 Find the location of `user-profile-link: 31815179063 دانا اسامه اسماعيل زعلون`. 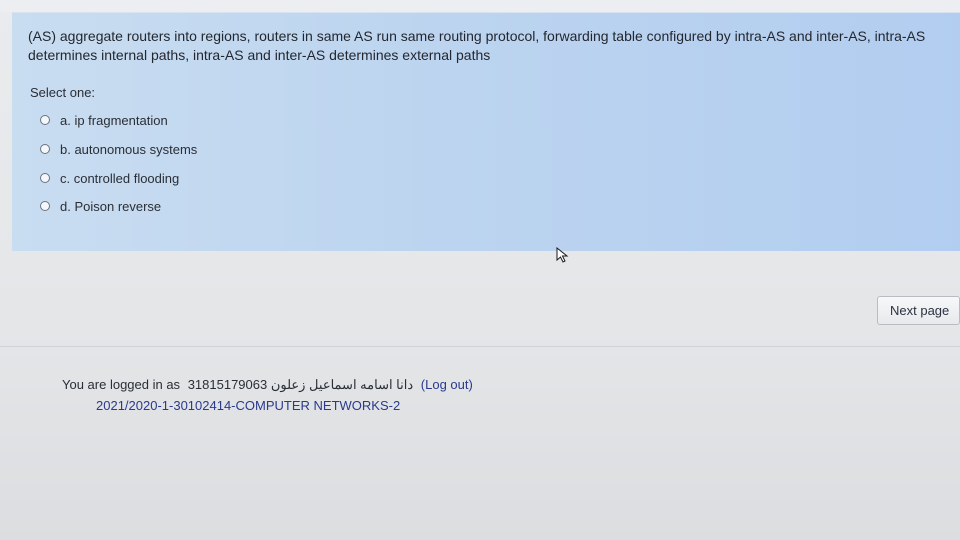

user-profile-link: 31815179063 دانا اسامه اسماعيل زعلون is located at coordinates (300, 384).